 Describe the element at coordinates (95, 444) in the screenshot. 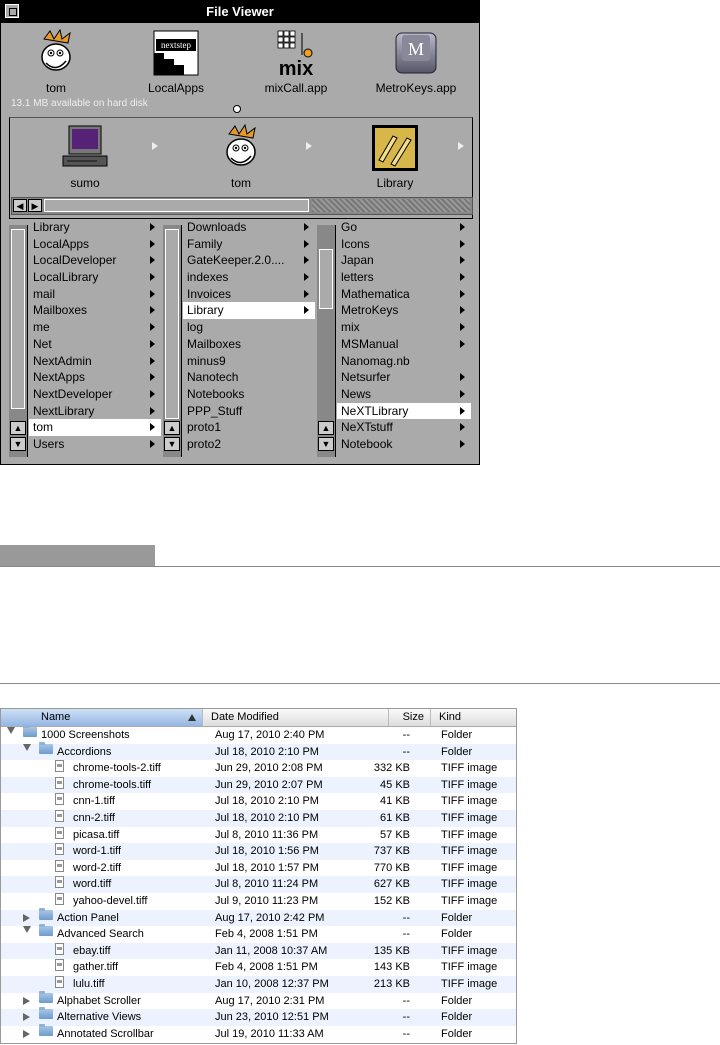

I see `browser-item: Users` at that location.